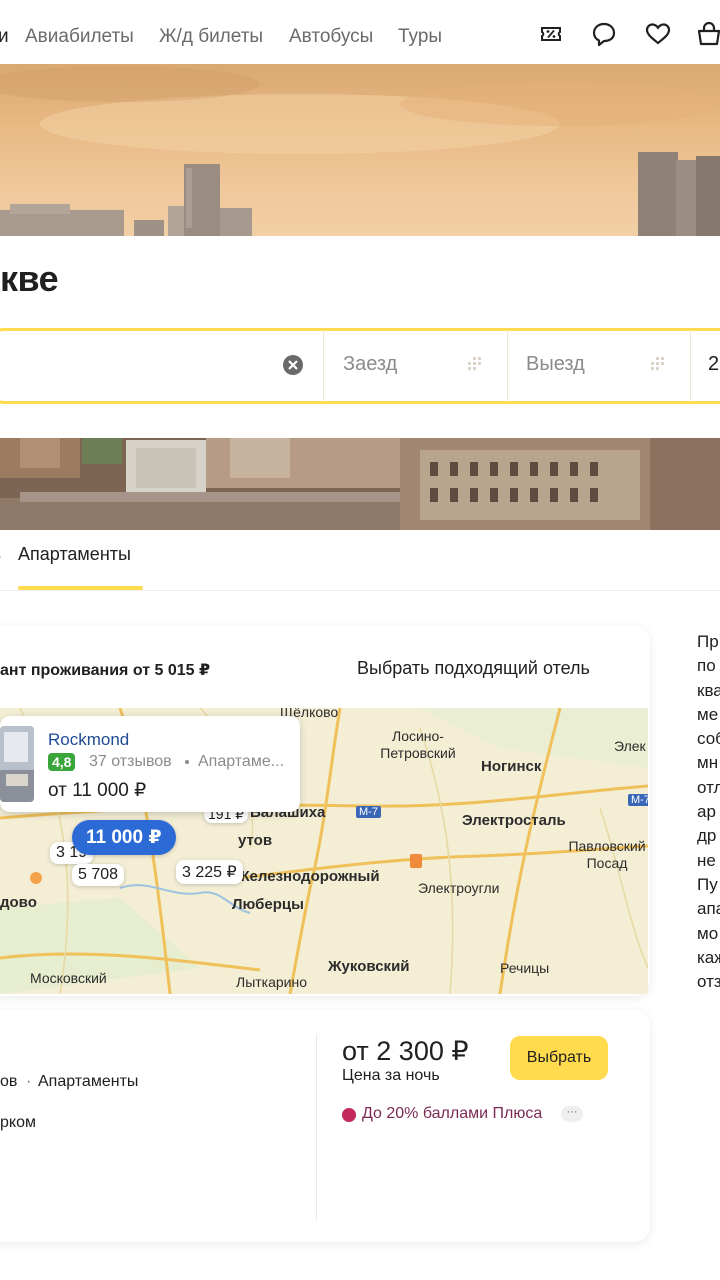 The height and width of the screenshot is (1280, 720). I want to click on plus-points-text: До 20% баллами Плюса, so click(452, 1113).